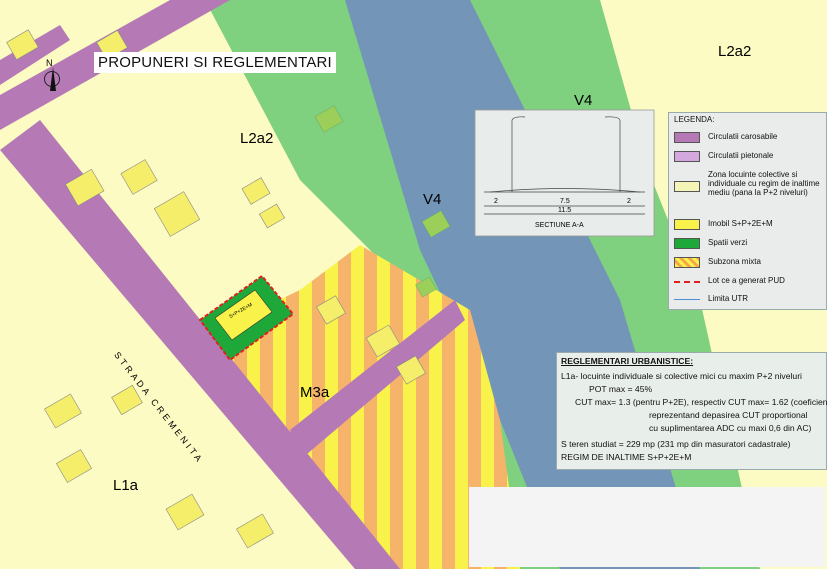 The width and height of the screenshot is (827, 569). What do you see at coordinates (749, 282) in the screenshot?
I see `legend-item: Lot ce a generat PUD` at bounding box center [749, 282].